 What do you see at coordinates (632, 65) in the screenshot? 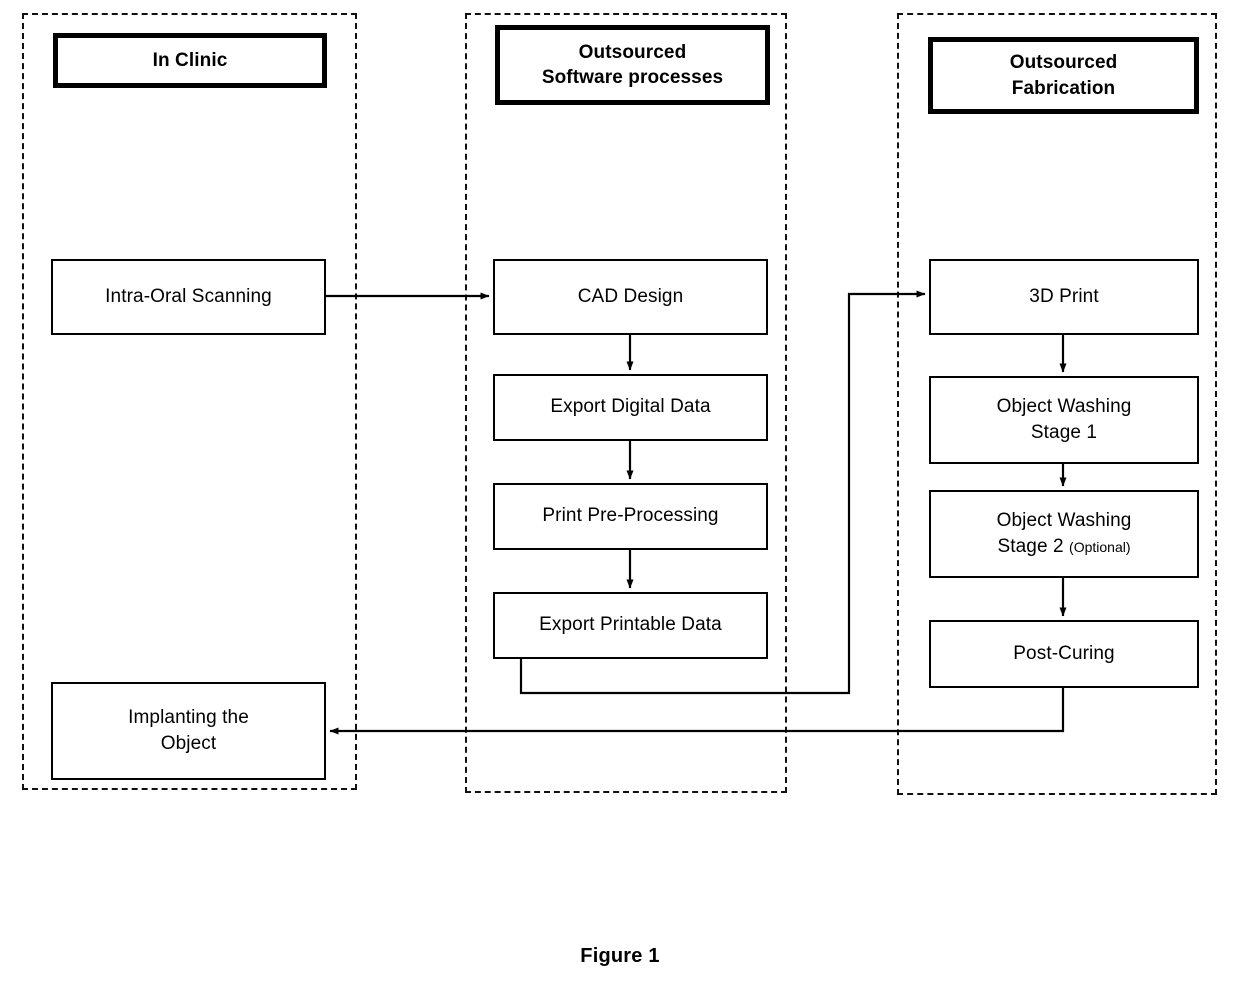
I see `lane-header-outsourced-software: Outsourced Software processes` at bounding box center [632, 65].